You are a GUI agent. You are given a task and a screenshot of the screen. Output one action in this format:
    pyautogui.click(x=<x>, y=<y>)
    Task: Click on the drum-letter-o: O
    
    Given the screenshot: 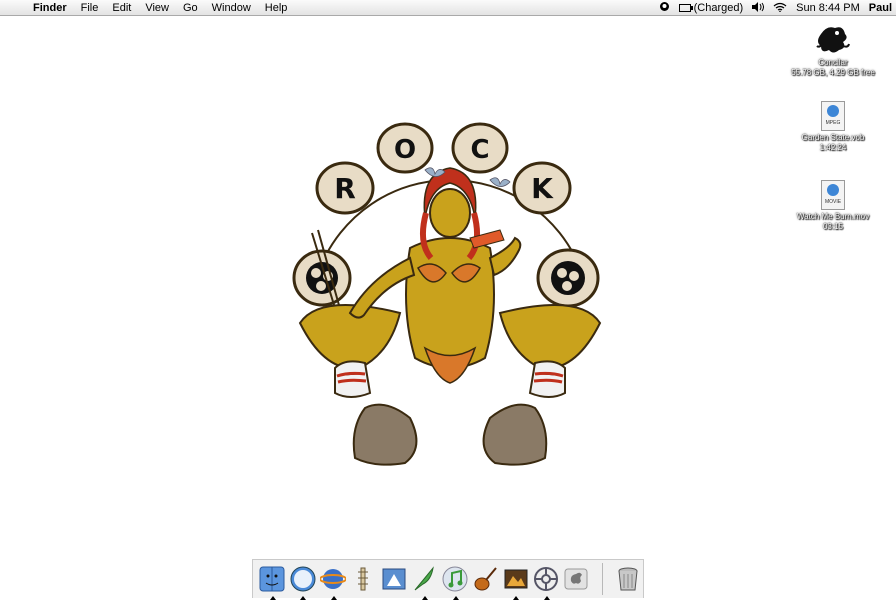 What is the action you would take?
    pyautogui.click(x=405, y=150)
    